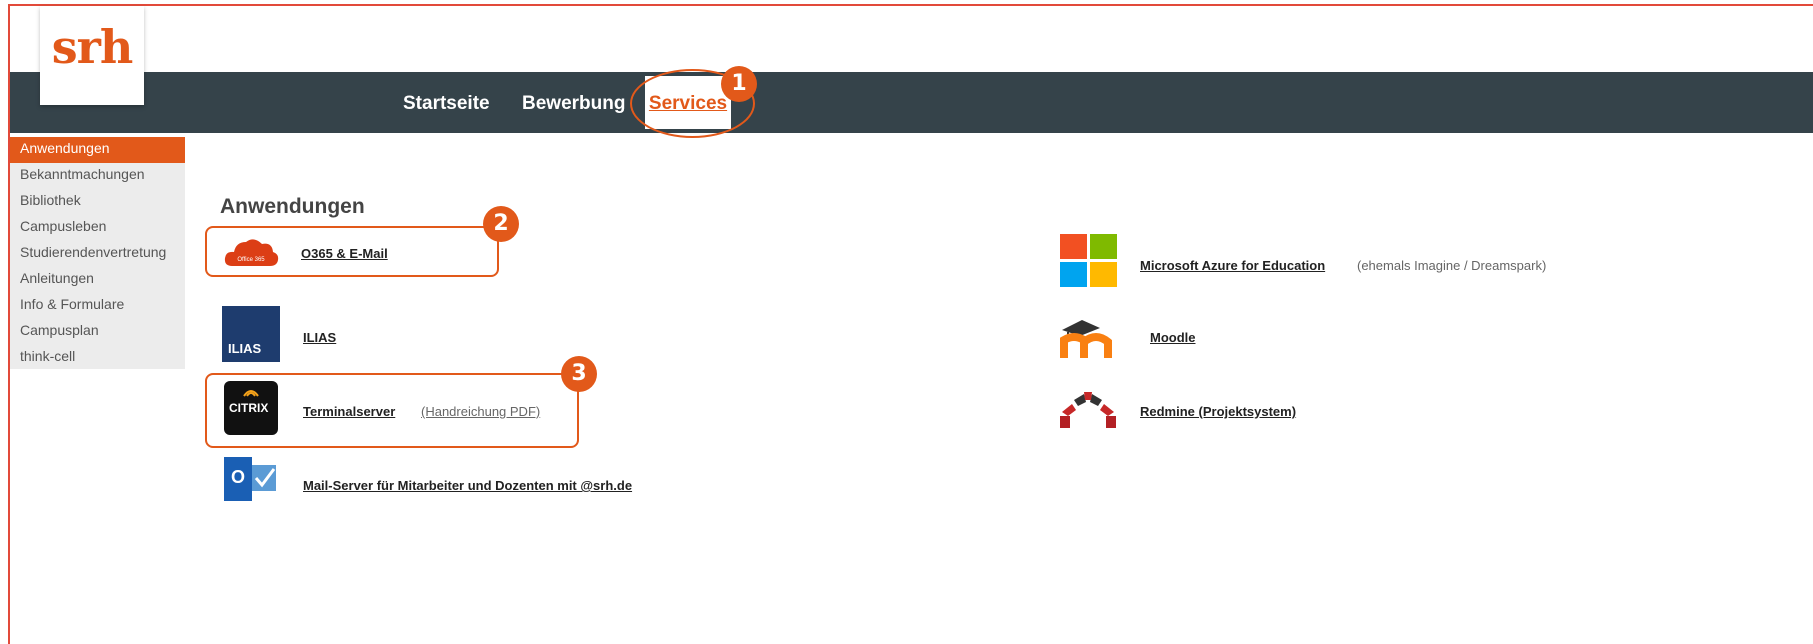 Image resolution: width=1813 pixels, height=644 pixels. Describe the element at coordinates (579, 374) in the screenshot. I see `step-badge-3: 3` at that location.